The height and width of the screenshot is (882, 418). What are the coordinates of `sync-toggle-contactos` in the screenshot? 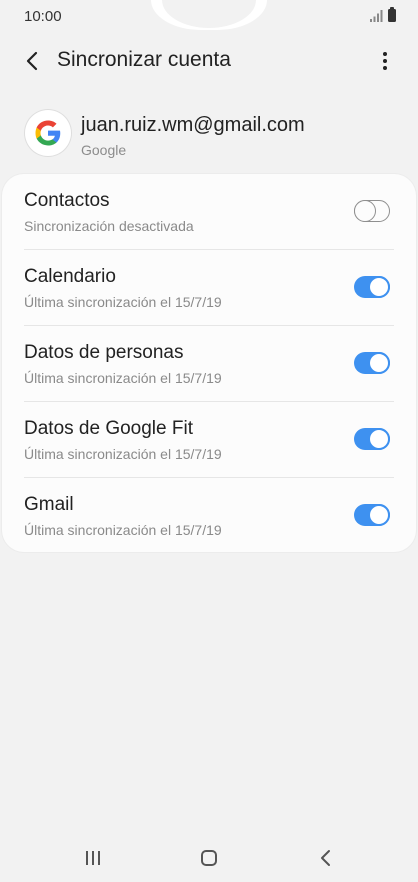 It's located at (372, 211).